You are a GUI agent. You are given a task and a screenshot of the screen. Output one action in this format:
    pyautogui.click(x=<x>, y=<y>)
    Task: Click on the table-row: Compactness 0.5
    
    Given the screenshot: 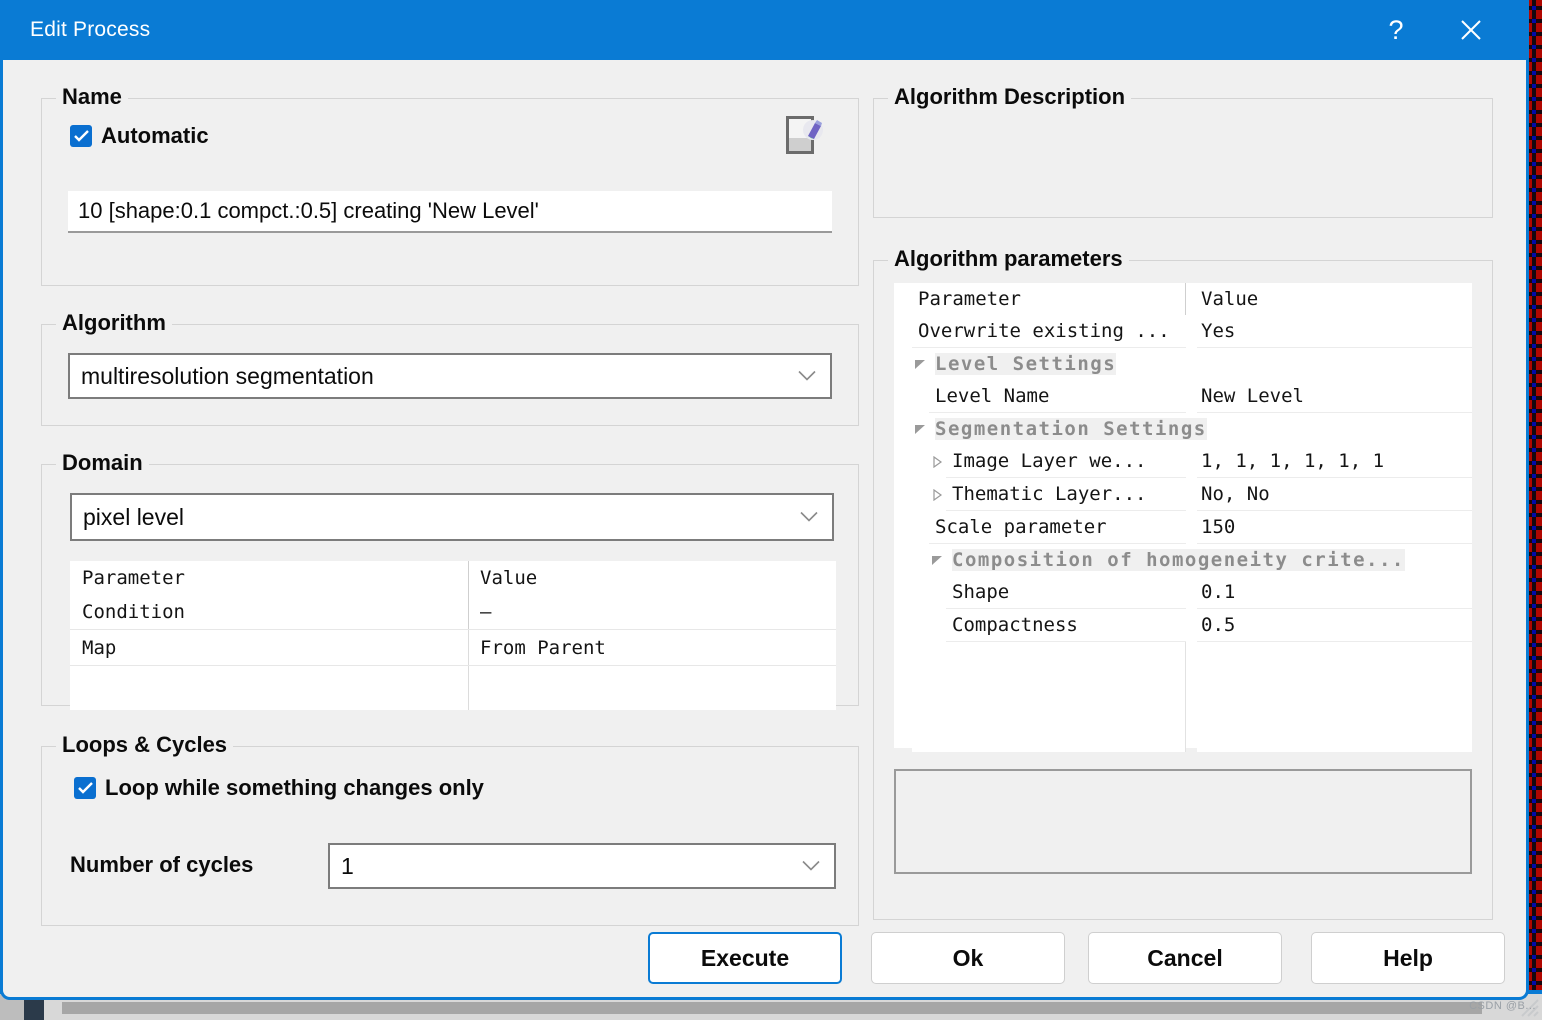 What is the action you would take?
    pyautogui.click(x=1183, y=625)
    